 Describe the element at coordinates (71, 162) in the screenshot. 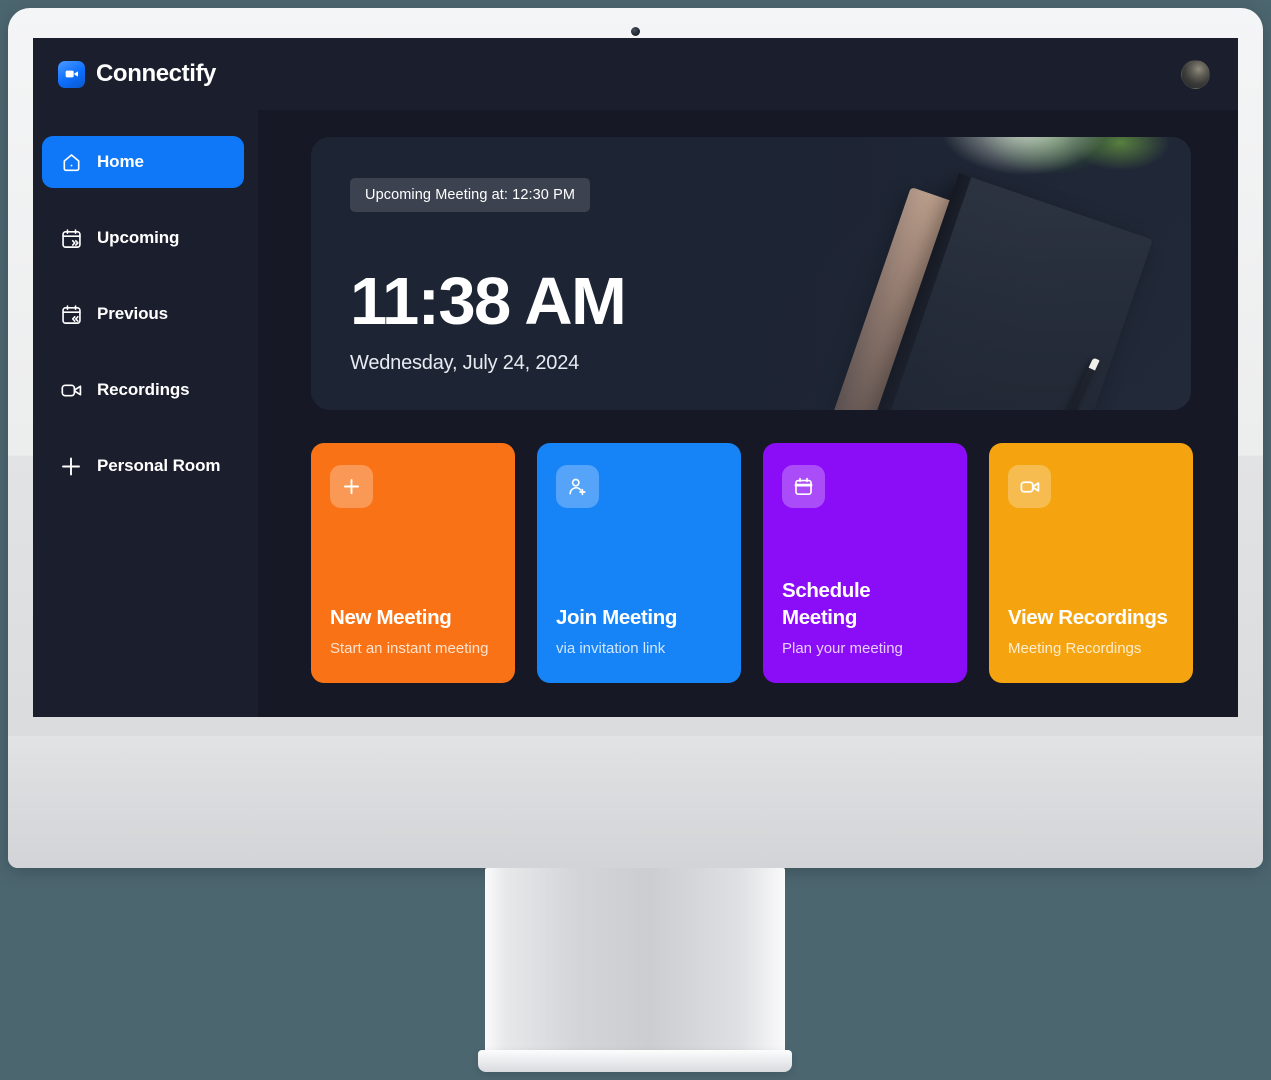

I see `home-icon` at that location.